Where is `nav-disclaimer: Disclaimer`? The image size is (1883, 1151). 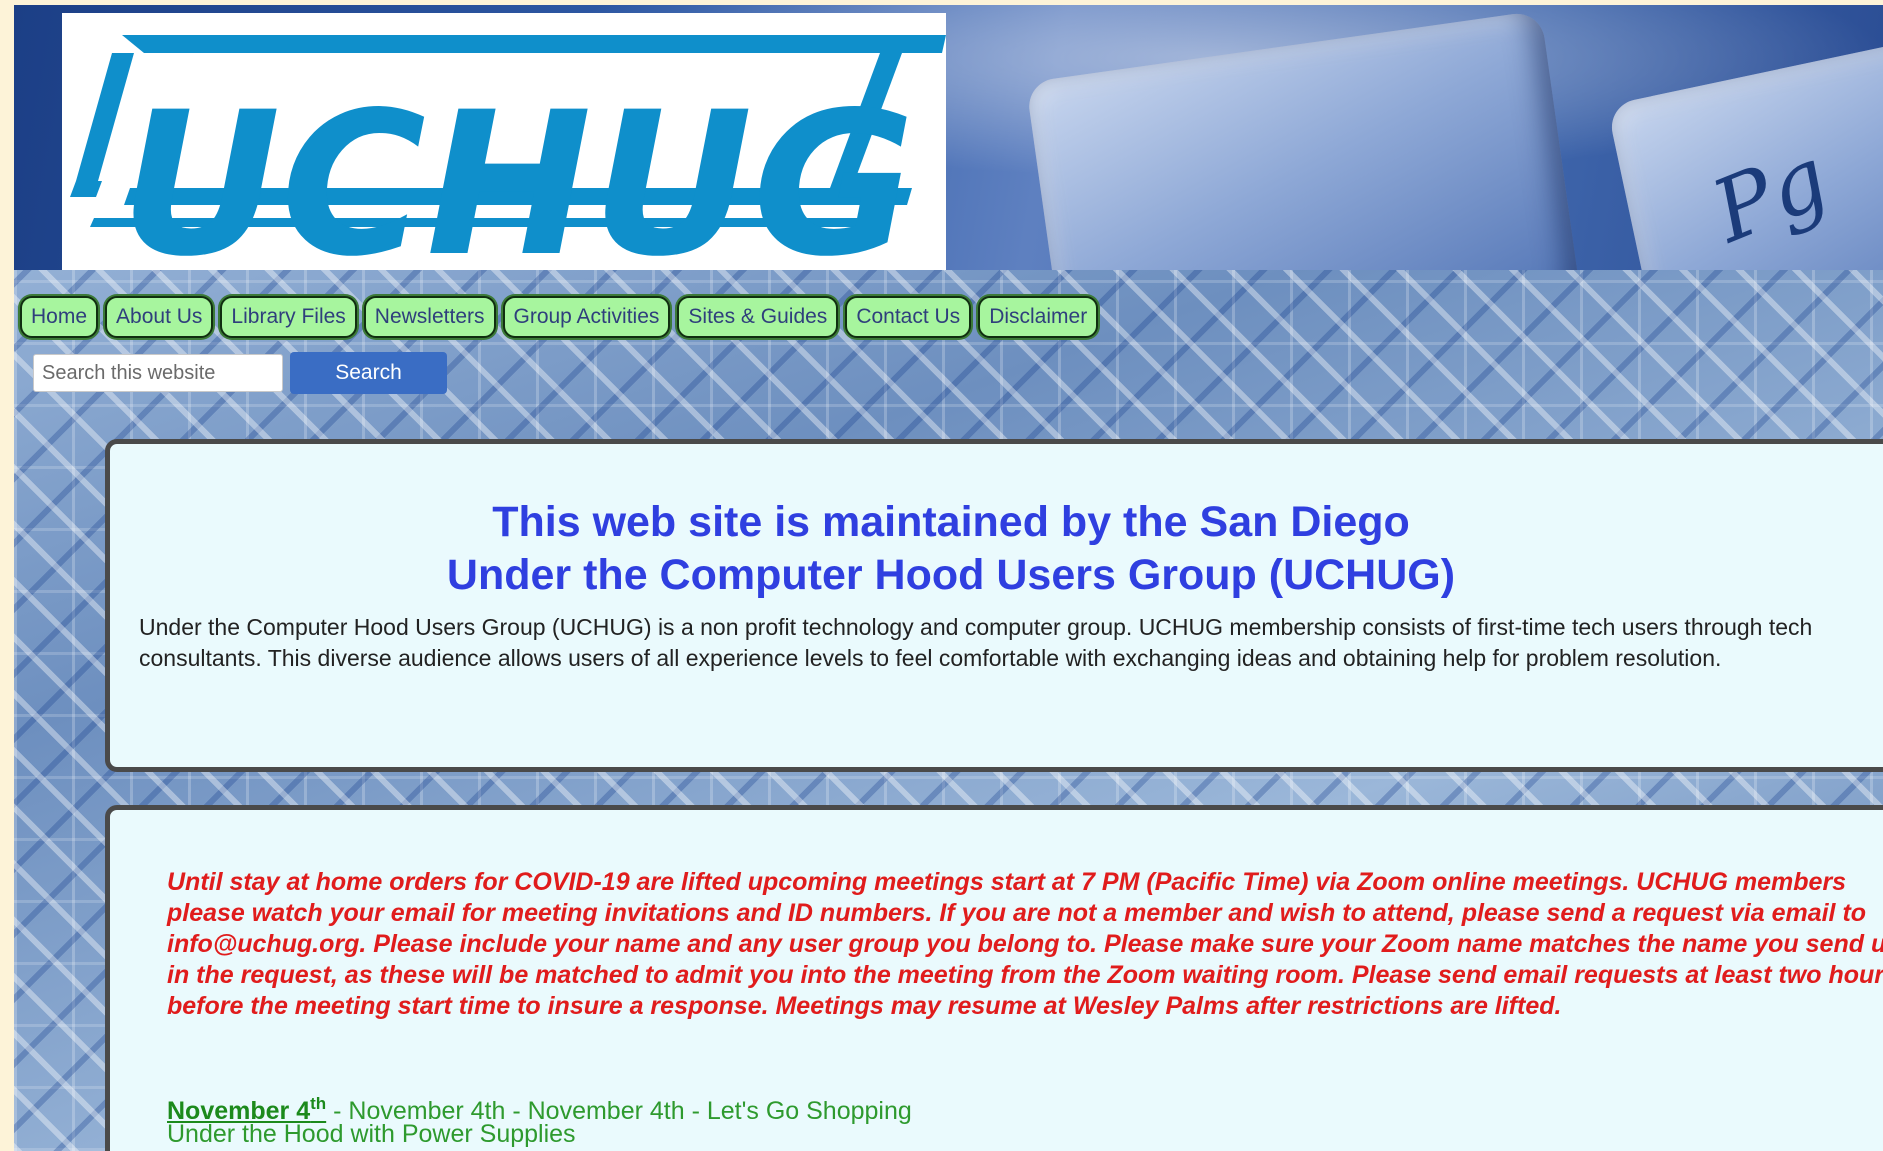 nav-disclaimer: Disclaimer is located at coordinates (1038, 317).